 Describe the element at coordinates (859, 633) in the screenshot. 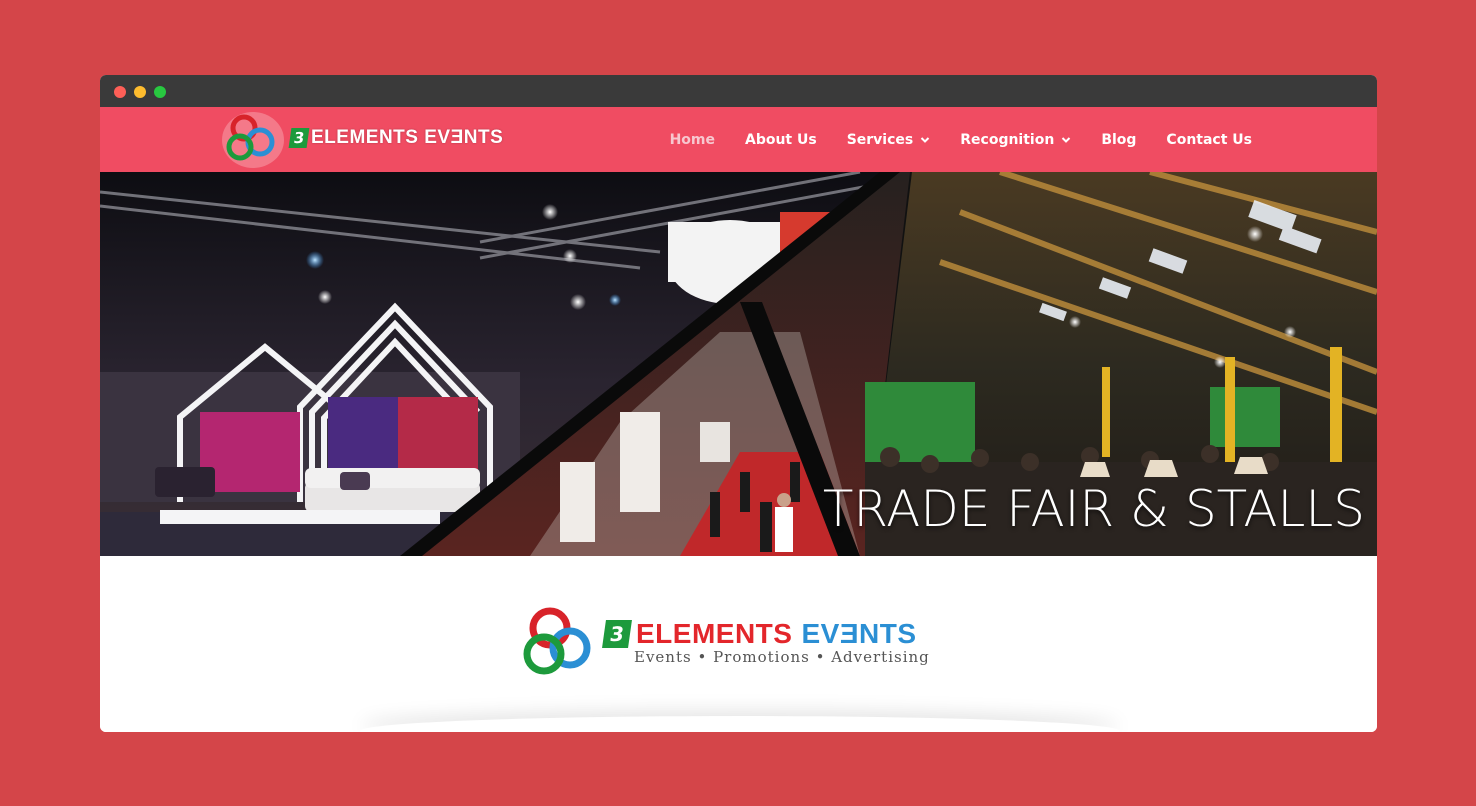

I see `brand-word-events: EVƎNTS` at that location.